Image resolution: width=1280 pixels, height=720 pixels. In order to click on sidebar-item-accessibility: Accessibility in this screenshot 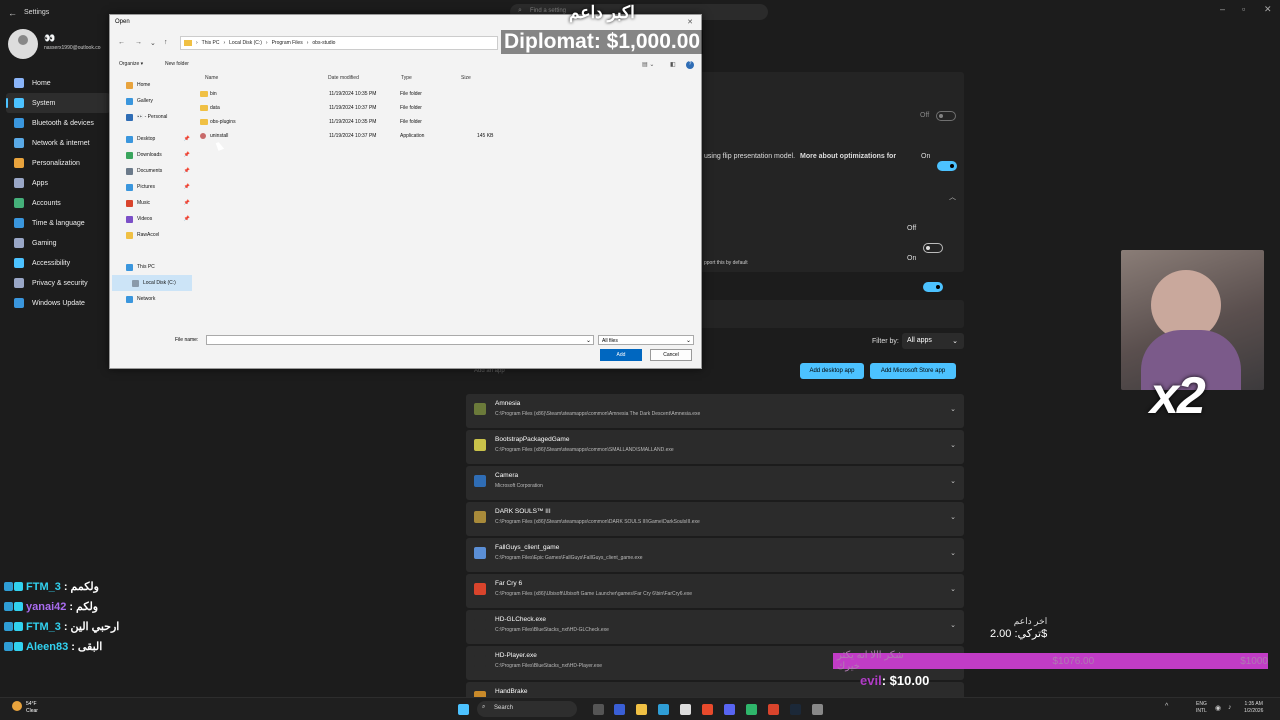, I will do `click(58, 263)`.